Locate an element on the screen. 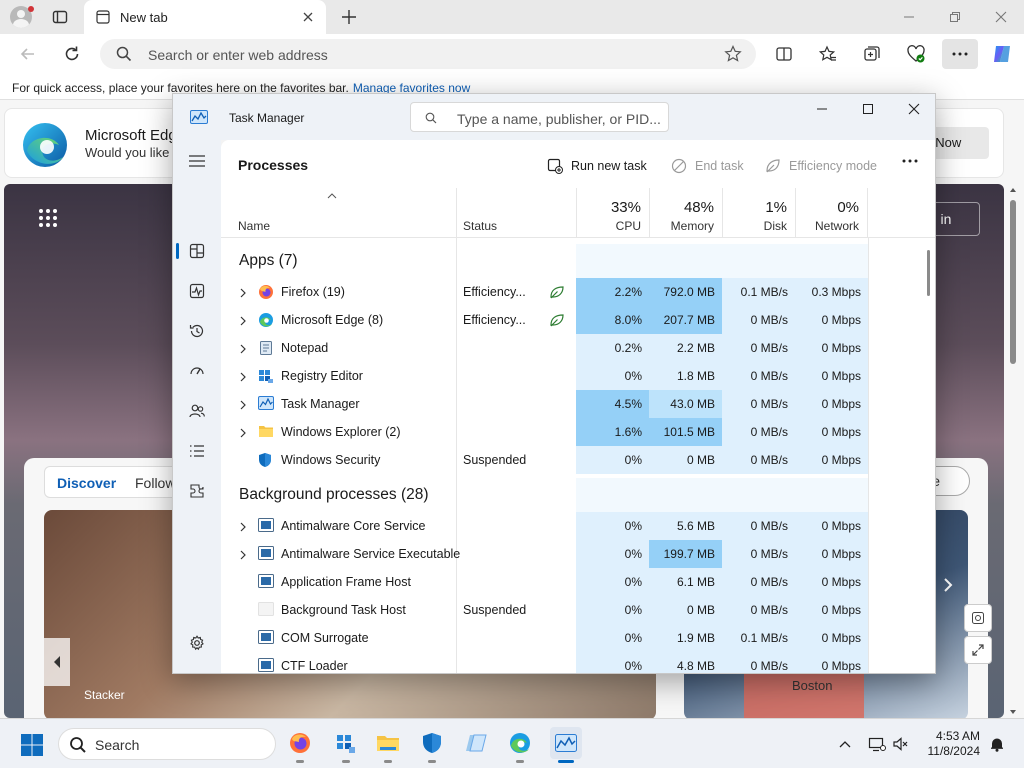  tab-new-tab: New tab is located at coordinates (205, 17).